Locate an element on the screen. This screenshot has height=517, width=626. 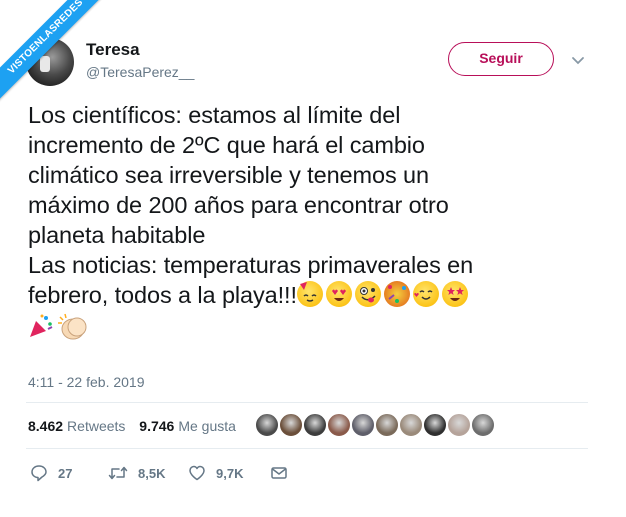
retweets-count: 8.462 is located at coordinates (46, 426).